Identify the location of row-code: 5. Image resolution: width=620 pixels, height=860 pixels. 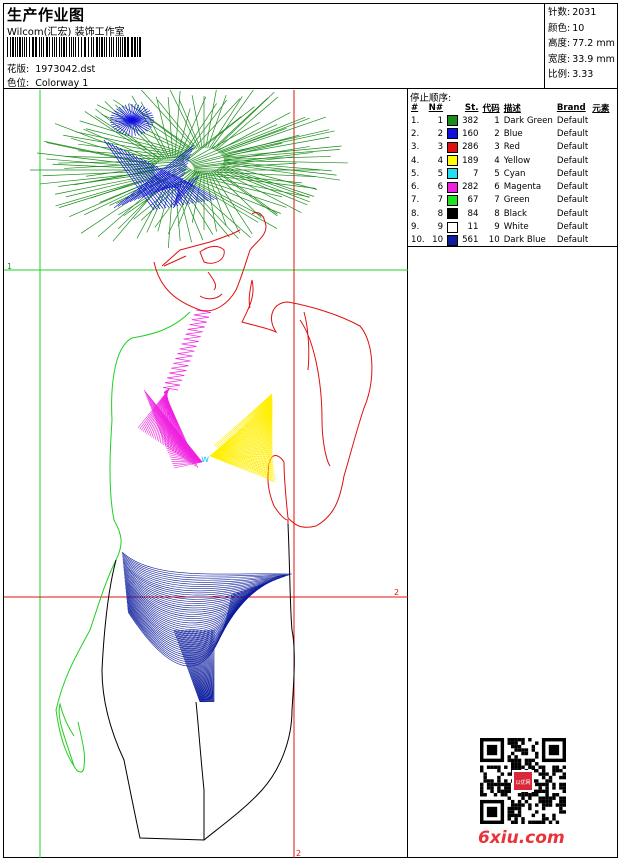
(497, 173).